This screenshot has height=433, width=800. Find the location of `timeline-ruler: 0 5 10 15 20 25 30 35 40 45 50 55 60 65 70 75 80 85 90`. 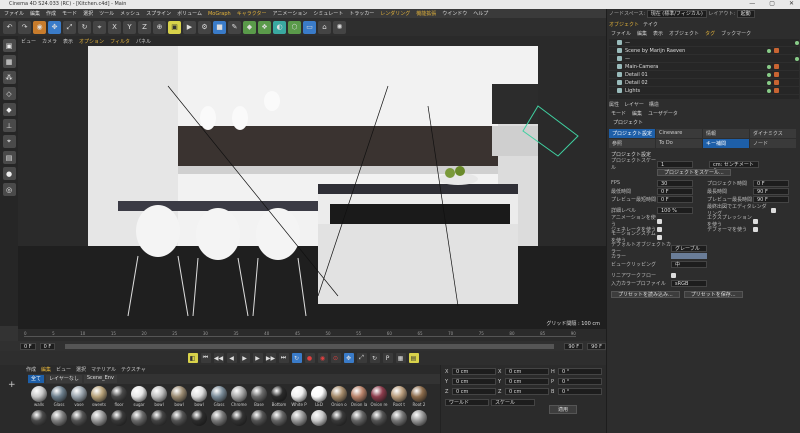

timeline-ruler: 0 5 10 15 20 25 30 35 40 45 50 55 60 65 70 75 80 85 90 is located at coordinates (312, 335).